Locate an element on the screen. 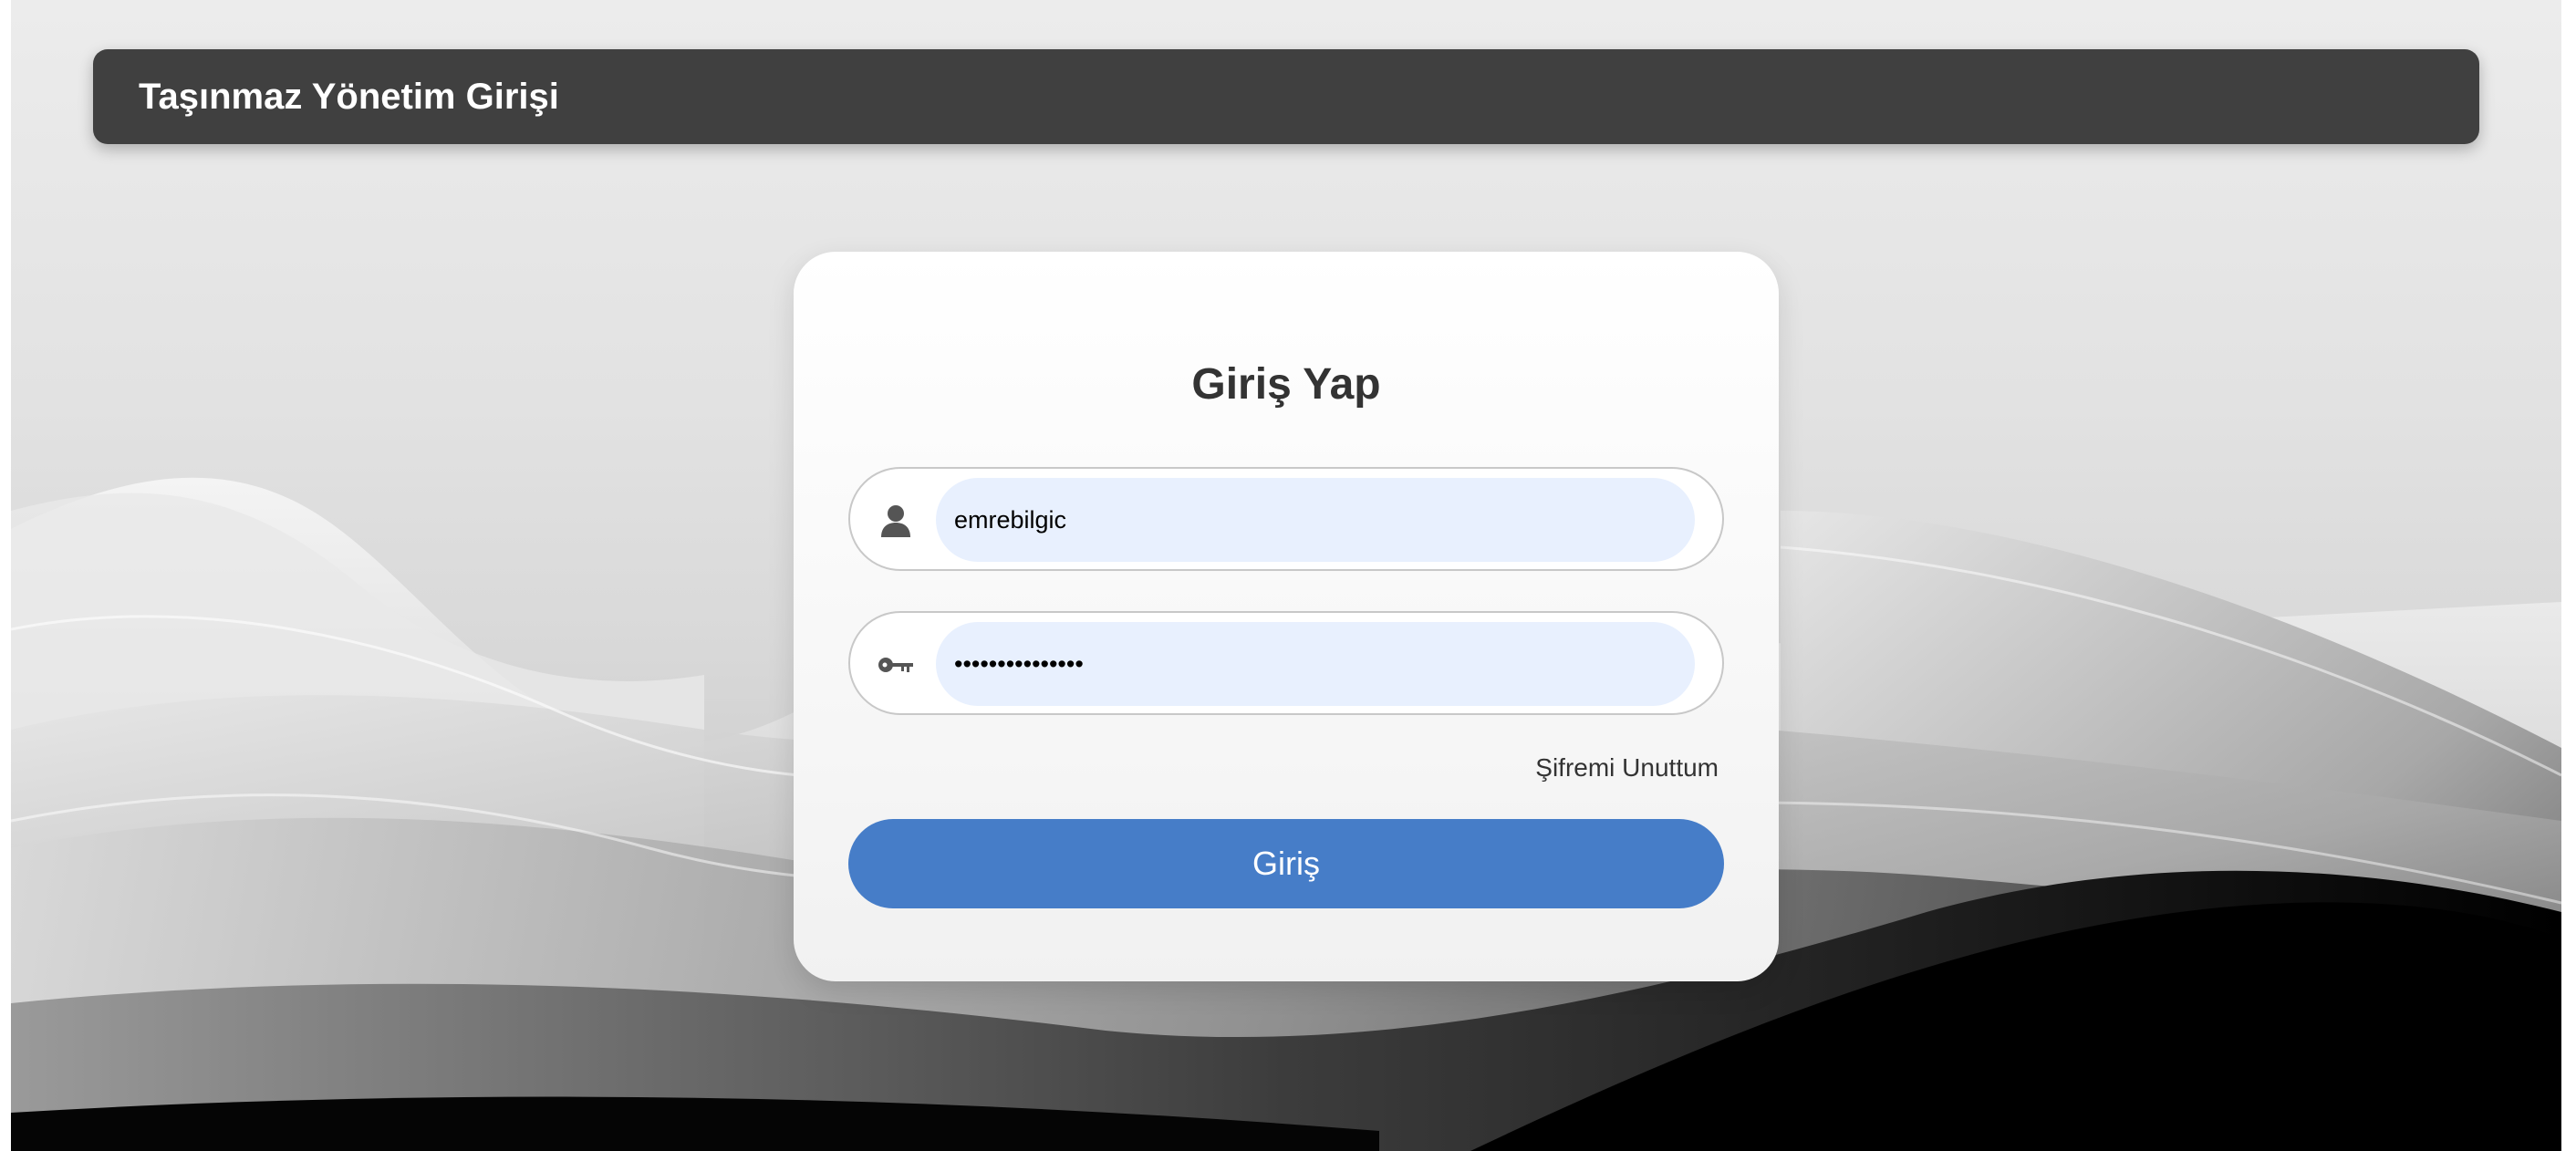 The width and height of the screenshot is (2576, 1151). login-button: Giriş is located at coordinates (1286, 863).